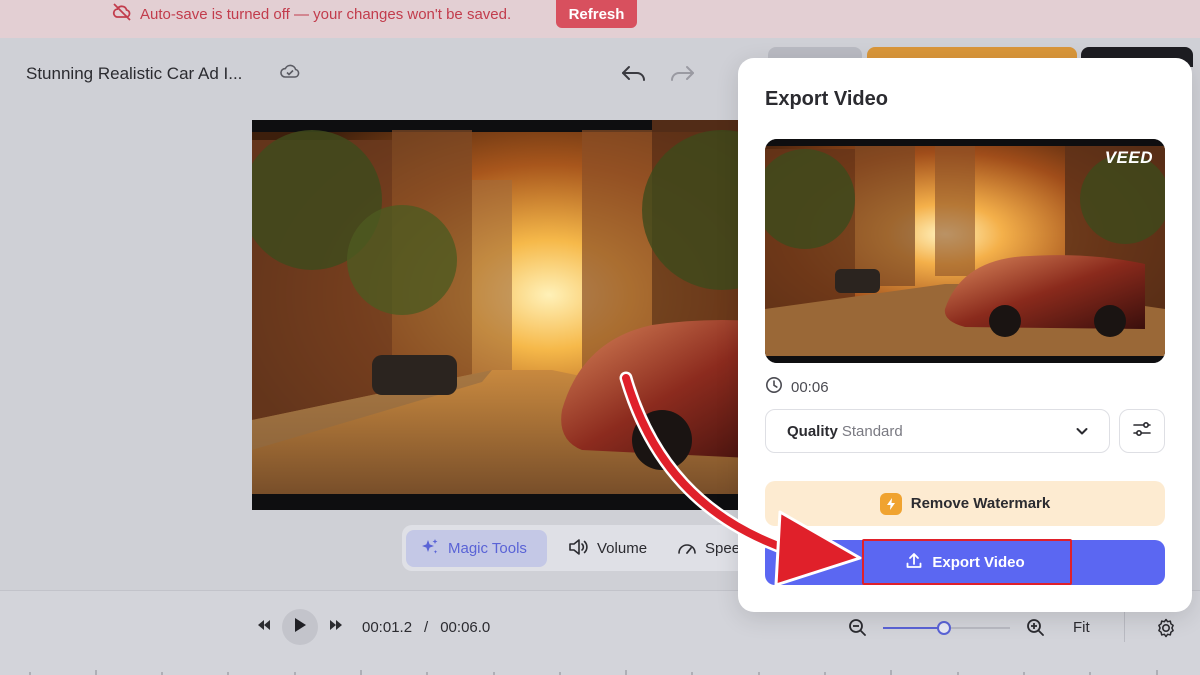  I want to click on export-video-label: Export Video, so click(978, 562).